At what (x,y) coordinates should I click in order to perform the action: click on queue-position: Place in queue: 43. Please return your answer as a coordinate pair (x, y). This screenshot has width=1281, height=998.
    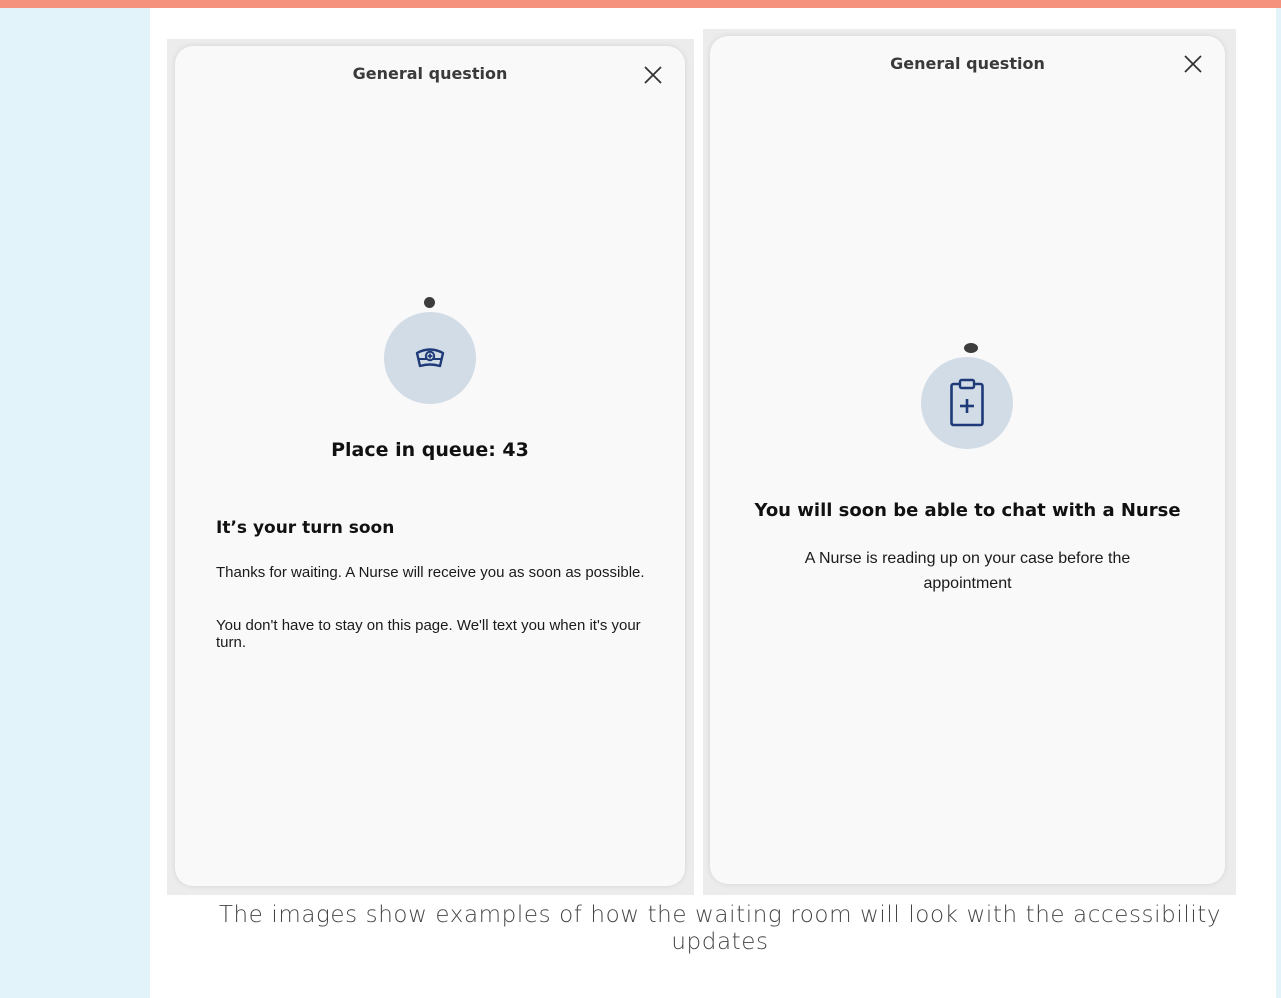
    Looking at the image, I should click on (430, 450).